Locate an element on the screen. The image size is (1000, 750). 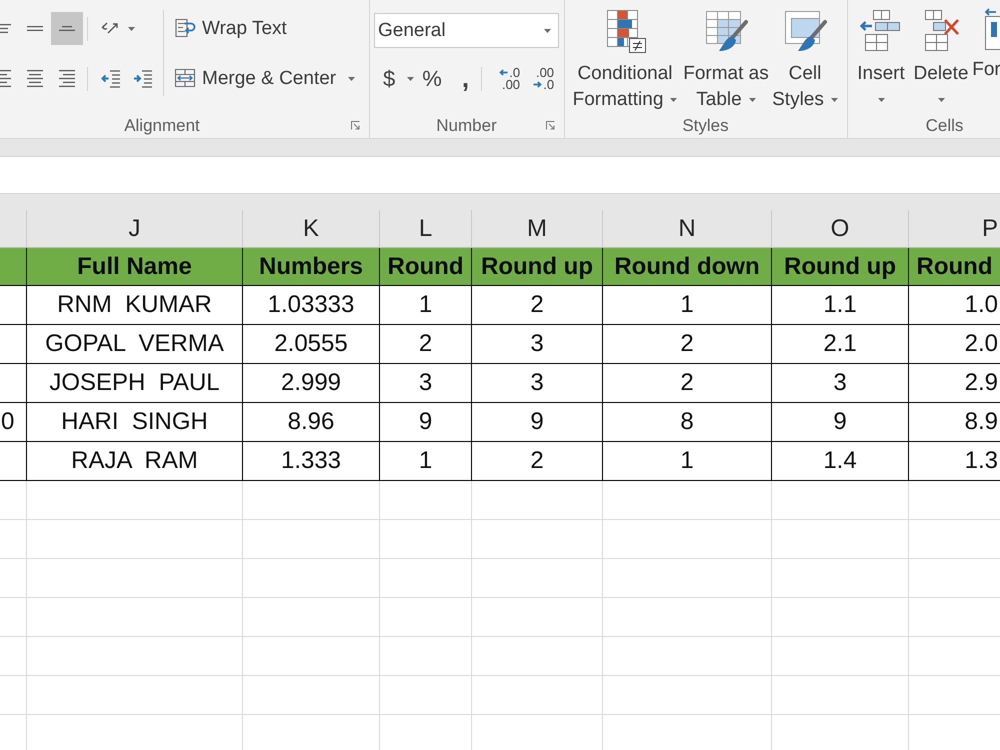
cell-brush-icon is located at coordinates (805, 31).